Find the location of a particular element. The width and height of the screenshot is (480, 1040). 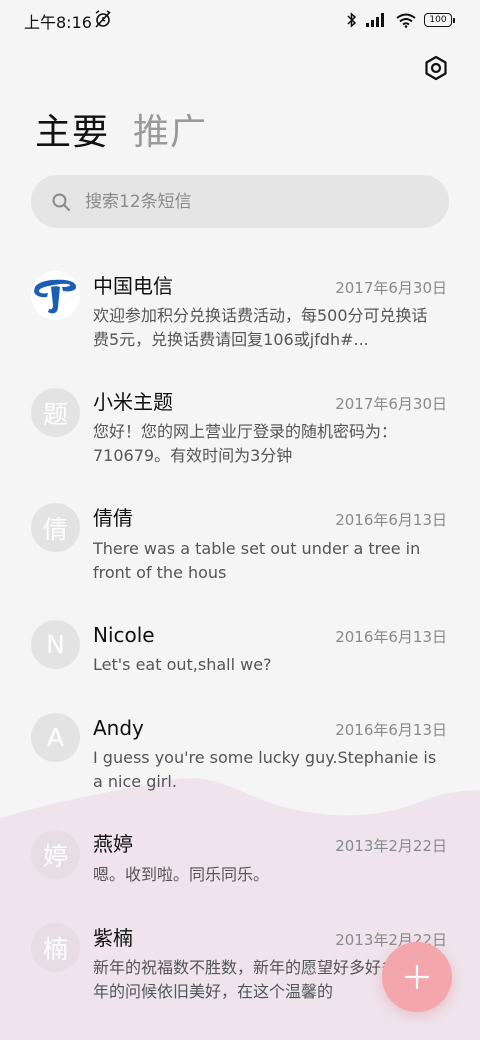

avatar: A is located at coordinates (55, 737).